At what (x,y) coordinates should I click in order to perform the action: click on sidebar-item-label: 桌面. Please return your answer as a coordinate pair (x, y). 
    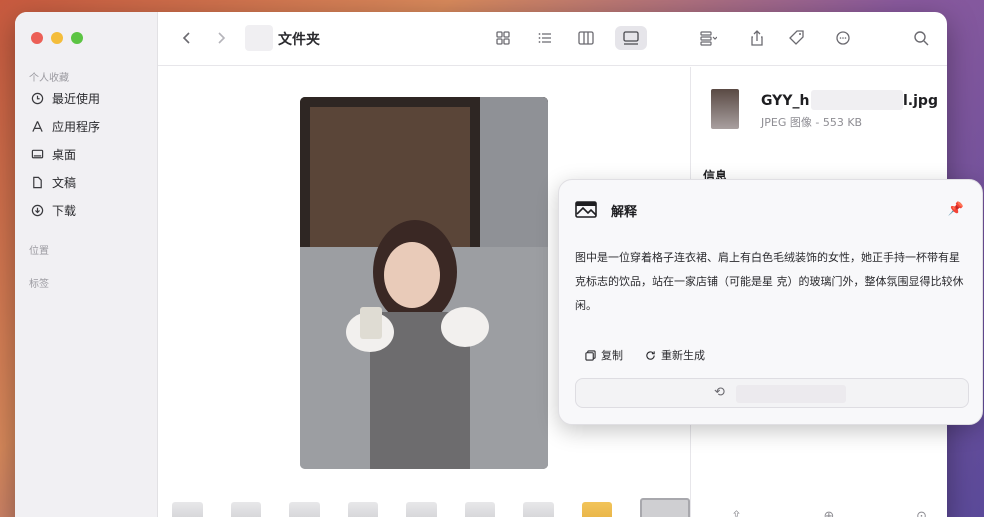
    Looking at the image, I should click on (64, 155).